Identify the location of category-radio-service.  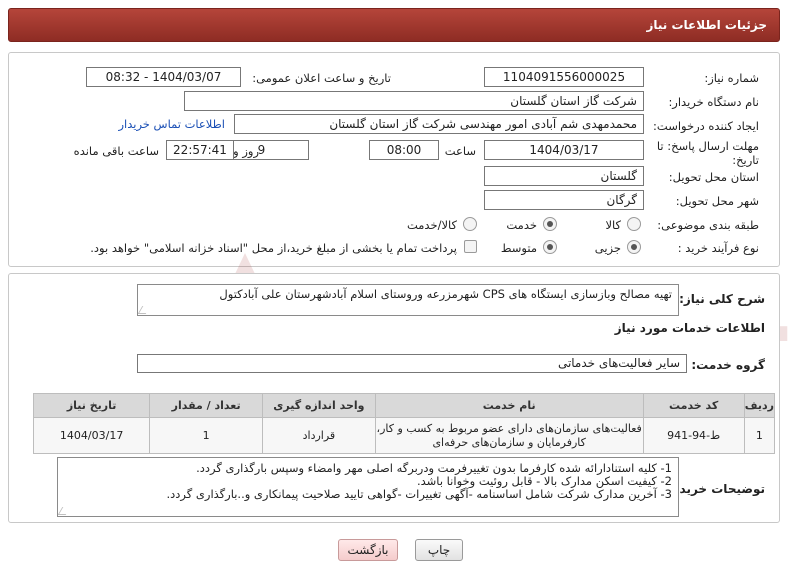
(550, 224).